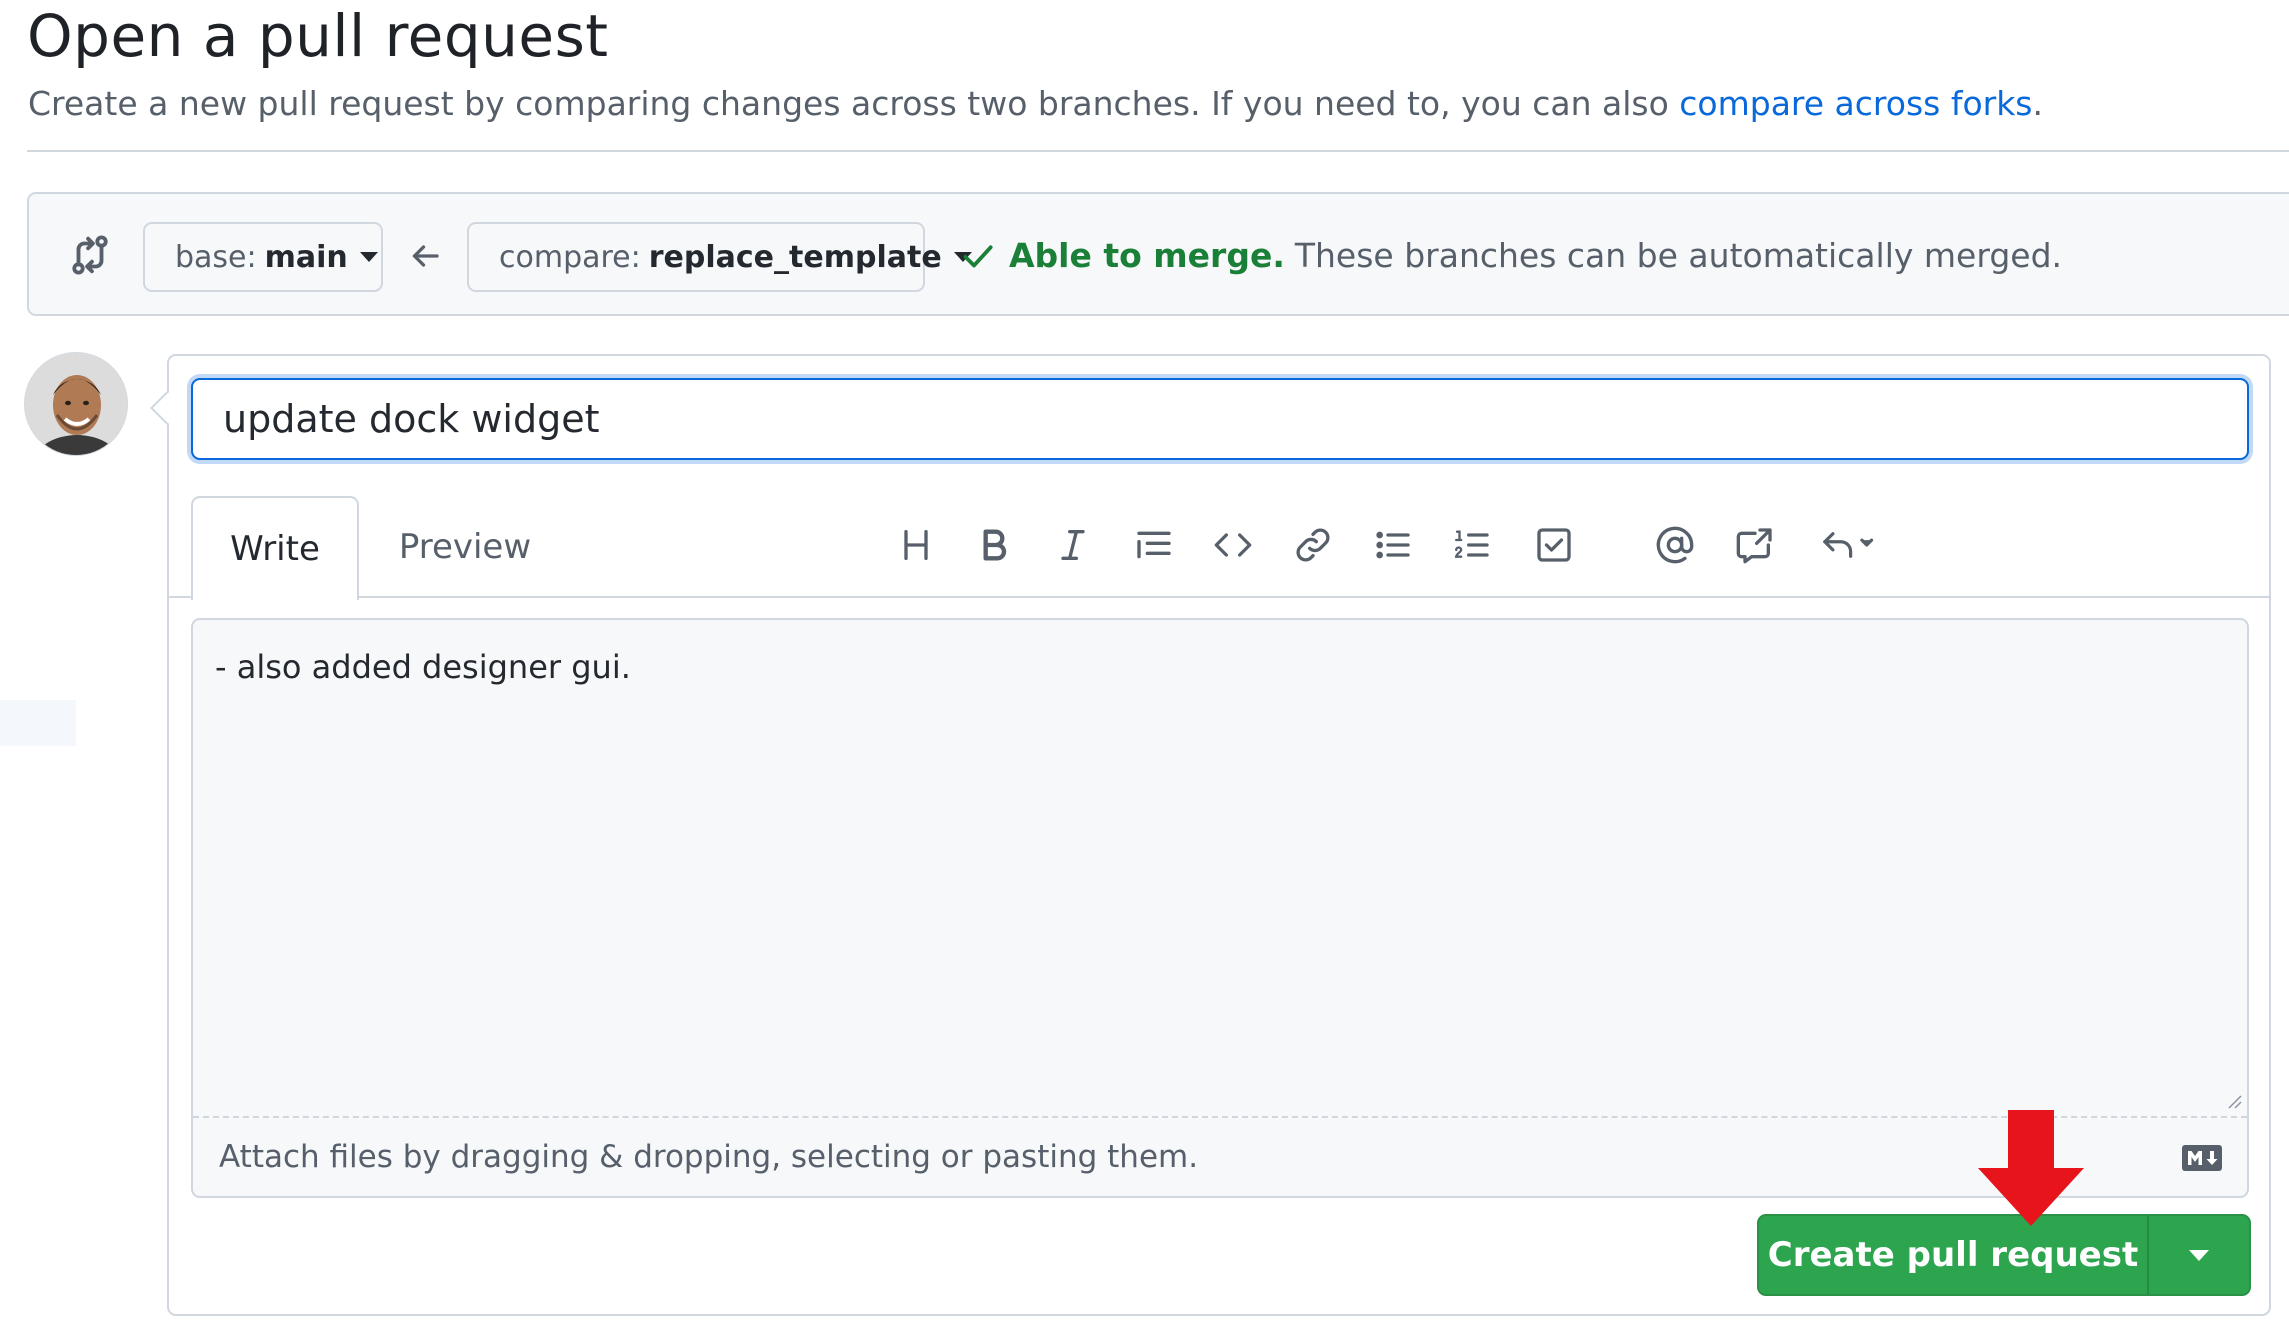 Image resolution: width=2289 pixels, height=1339 pixels. Describe the element at coordinates (1073, 545) in the screenshot. I see `italic-icon` at that location.